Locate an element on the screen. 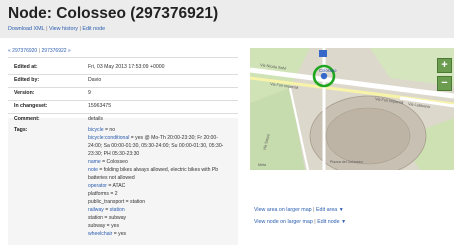 This screenshot has height=245, width=454. tag-key-link: note is located at coordinates (93, 170).